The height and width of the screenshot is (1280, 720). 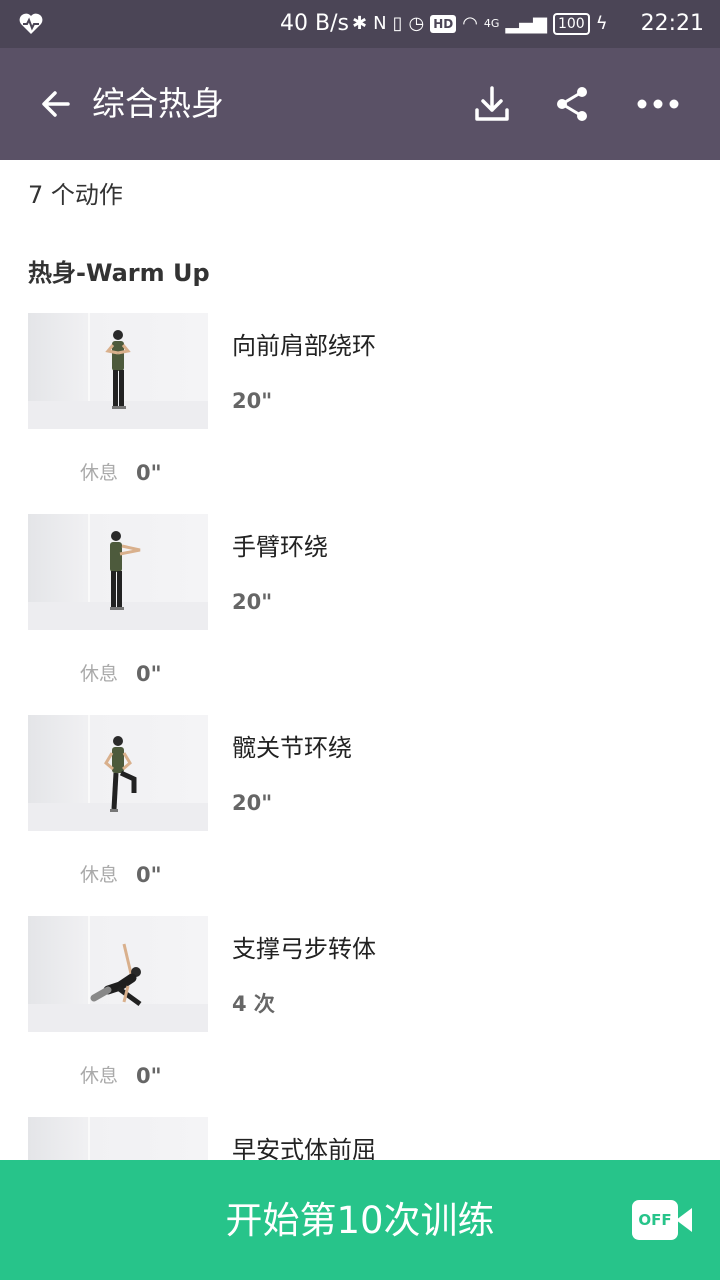 I want to click on exercise-name: 向前肩部绕环, so click(x=304, y=346).